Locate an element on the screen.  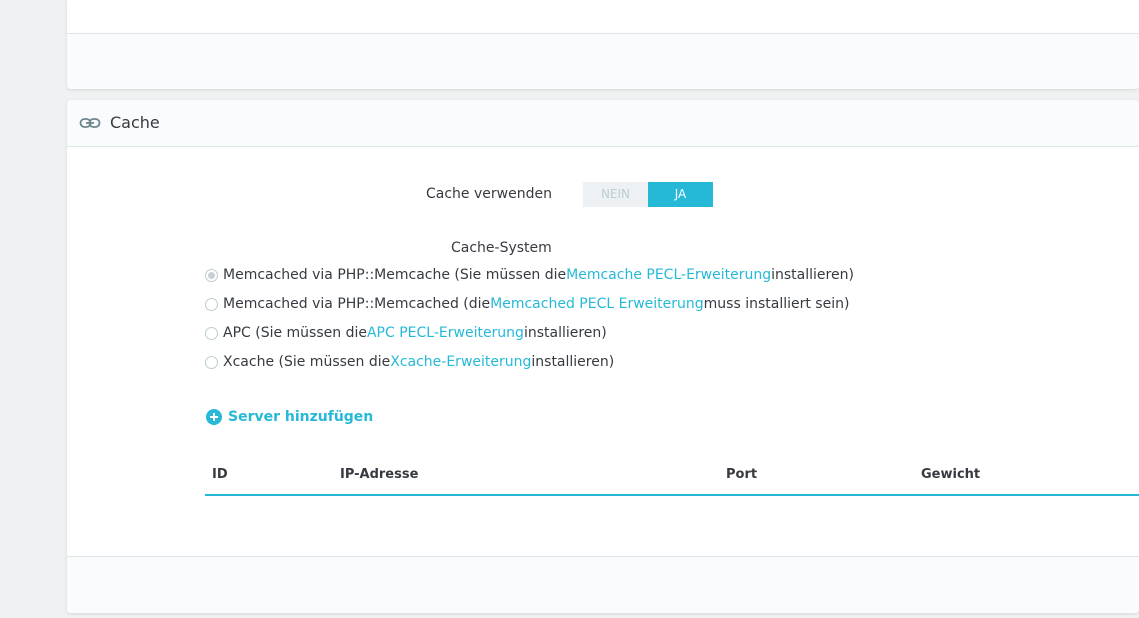
memcache-pecl-link: Memcache PECL-Erweiterung is located at coordinates (668, 275).